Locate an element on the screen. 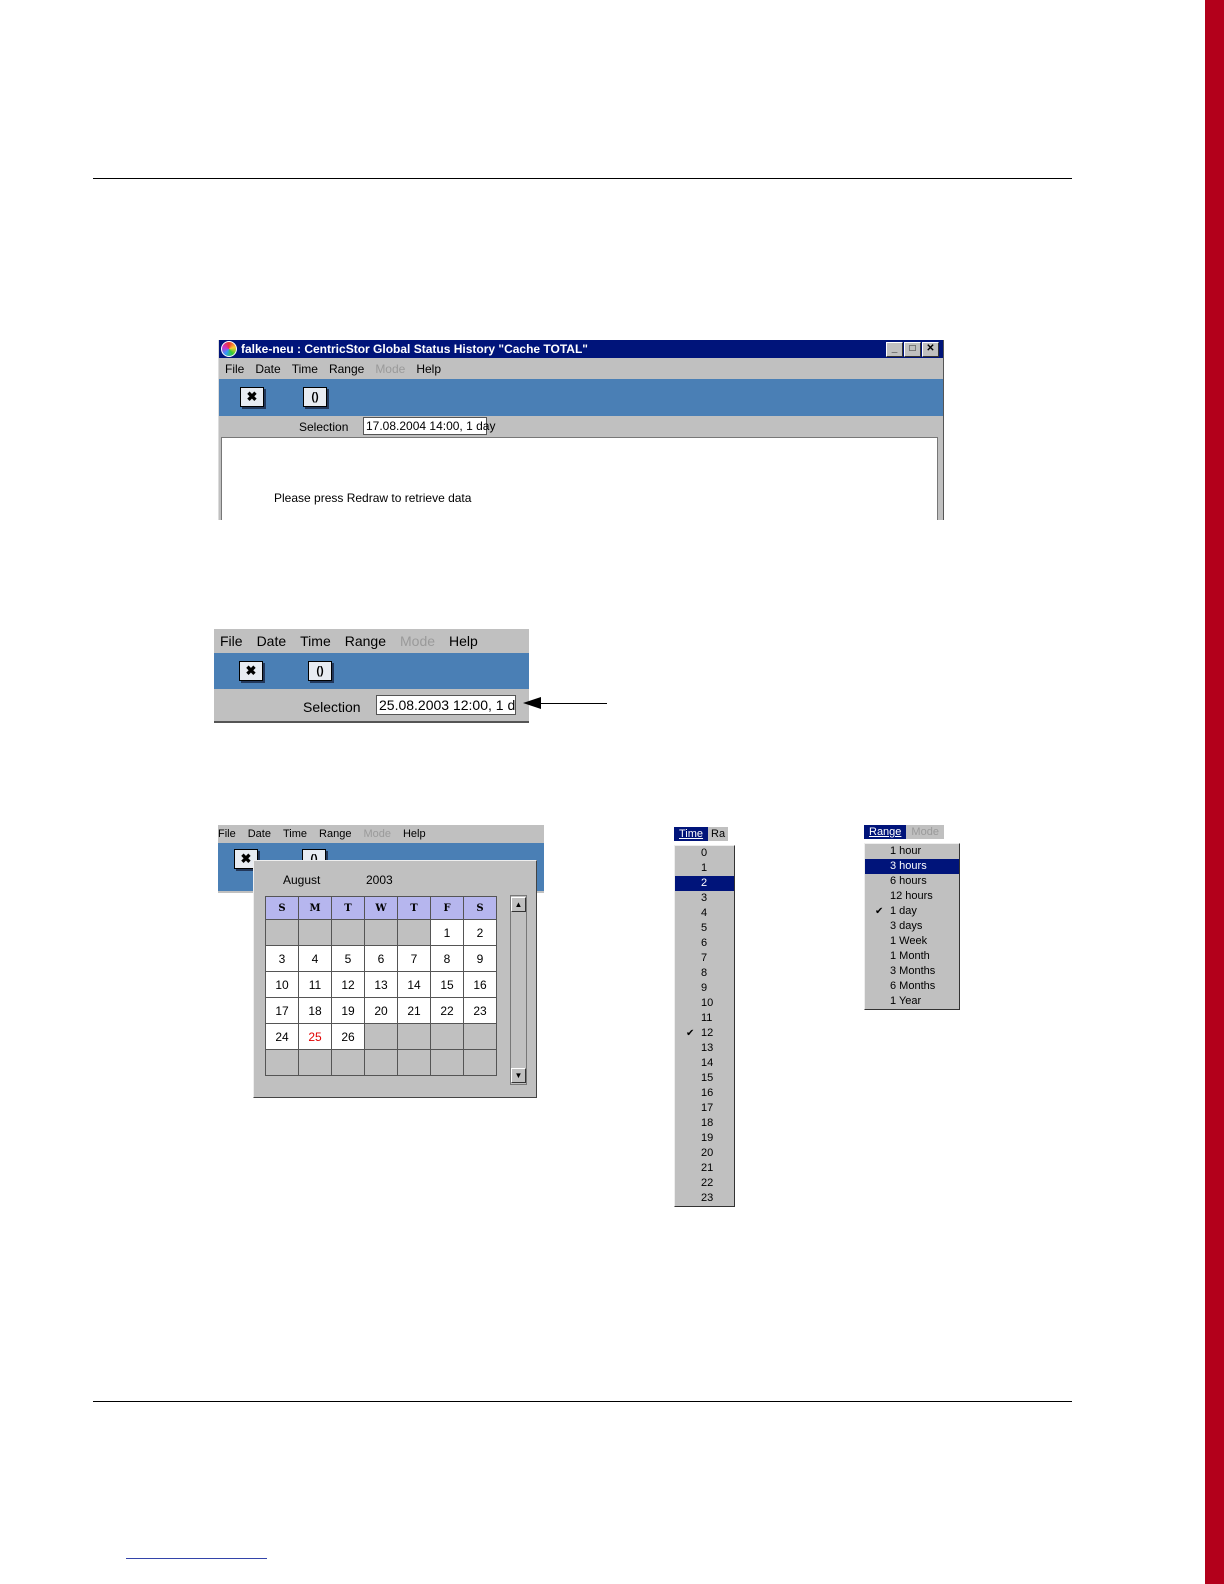 The image size is (1224, 1584). time-menu-item: 19 is located at coordinates (704, 1138).